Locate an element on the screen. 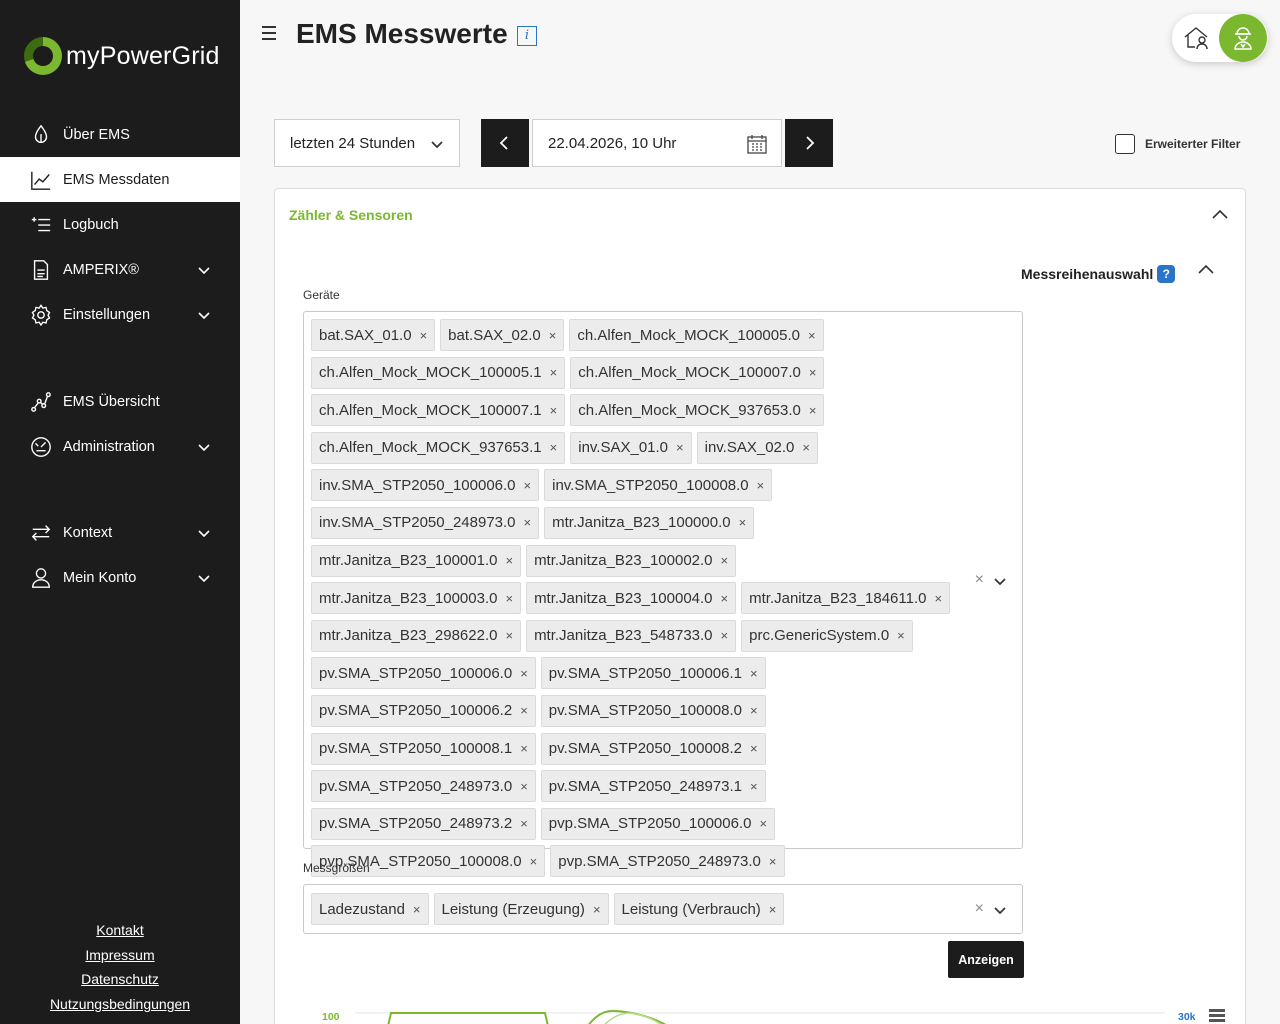  sidebar-item-einstellungen: Einstellungen is located at coordinates (120, 314).